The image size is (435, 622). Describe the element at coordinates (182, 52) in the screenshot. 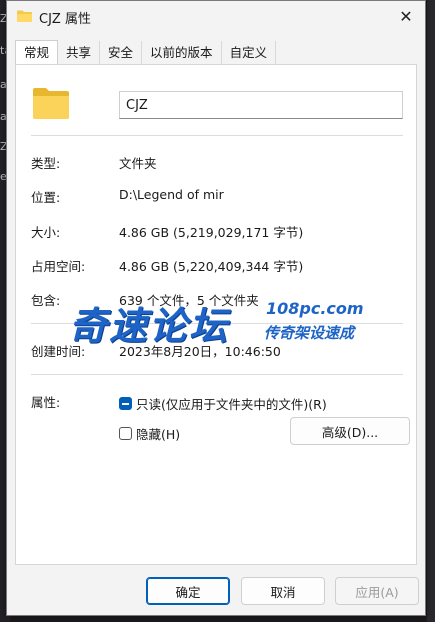

I see `tab-previous-versions: 以前的版本` at that location.